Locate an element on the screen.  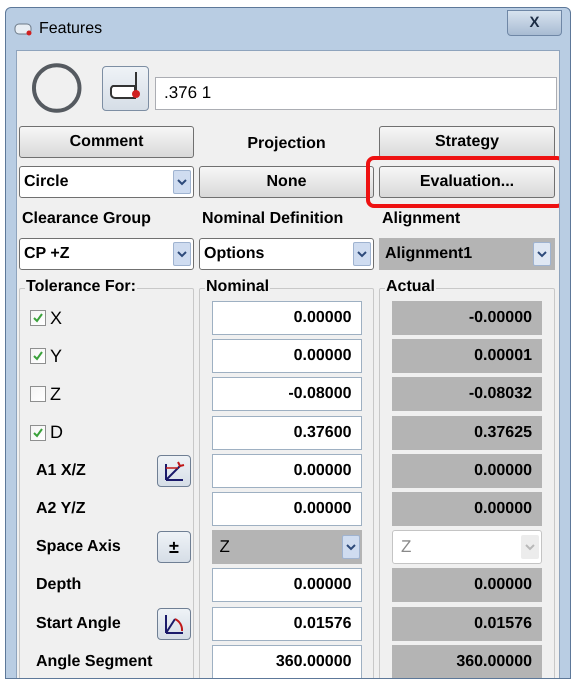
axis-angle-icon is located at coordinates (174, 471).